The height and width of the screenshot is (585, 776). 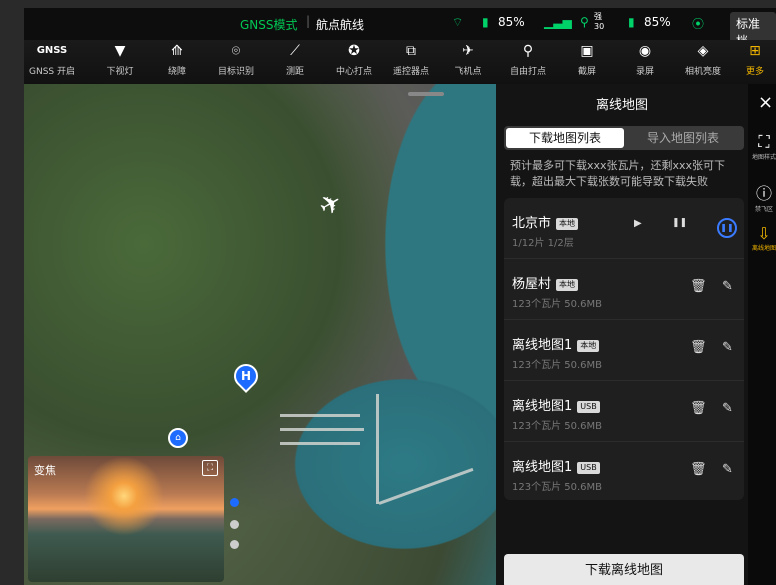 I want to click on rail-item-map-style: ⛶ 地图样式, so click(x=764, y=146).